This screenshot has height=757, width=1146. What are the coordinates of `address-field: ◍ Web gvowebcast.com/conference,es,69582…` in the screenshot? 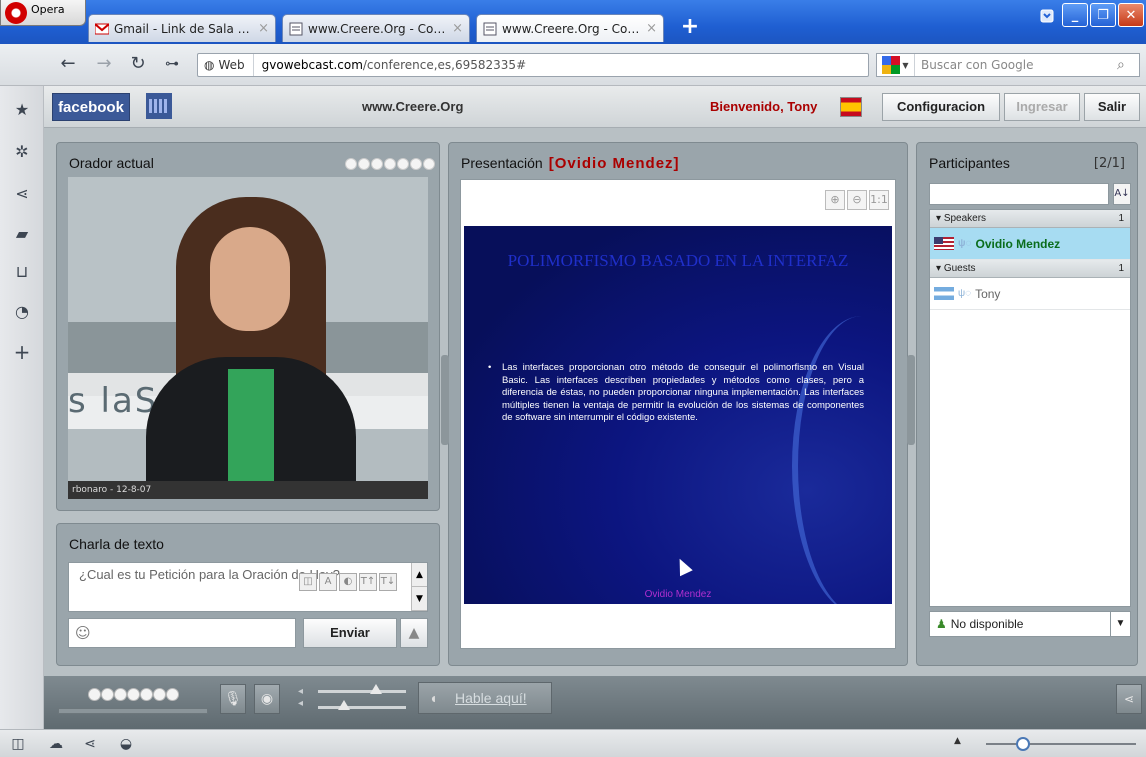 It's located at (533, 65).